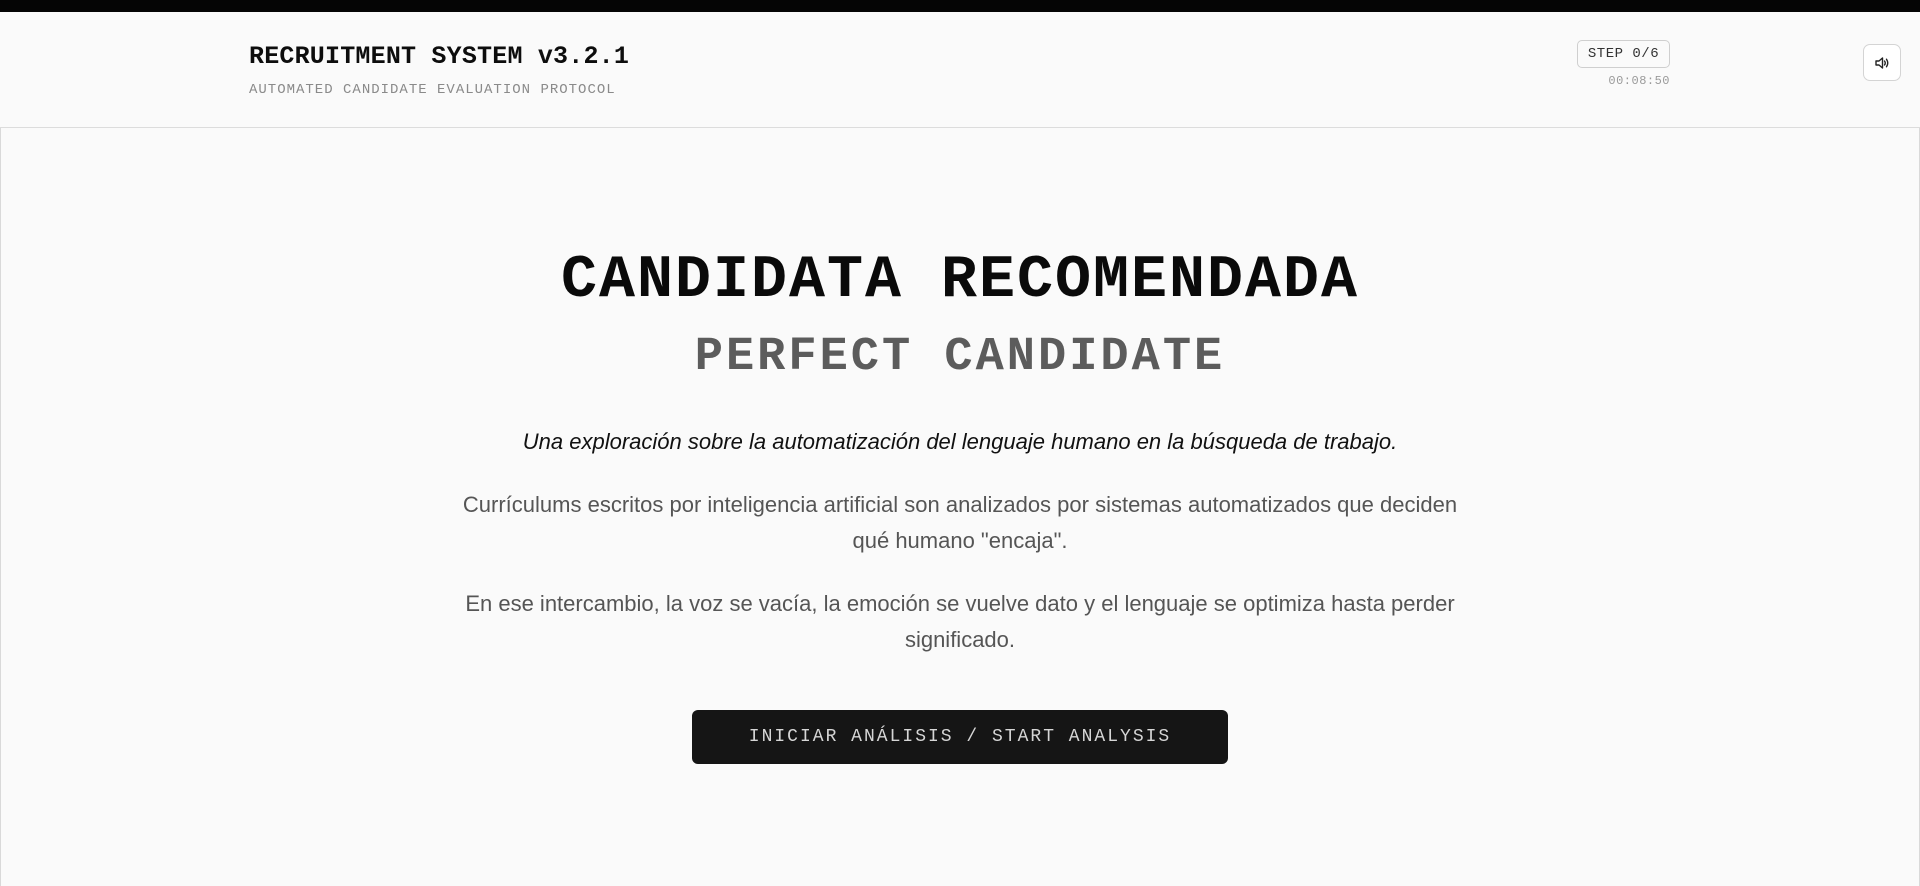 Image resolution: width=1920 pixels, height=886 pixels. Describe the element at coordinates (960, 6) in the screenshot. I see `window-top-bar` at that location.